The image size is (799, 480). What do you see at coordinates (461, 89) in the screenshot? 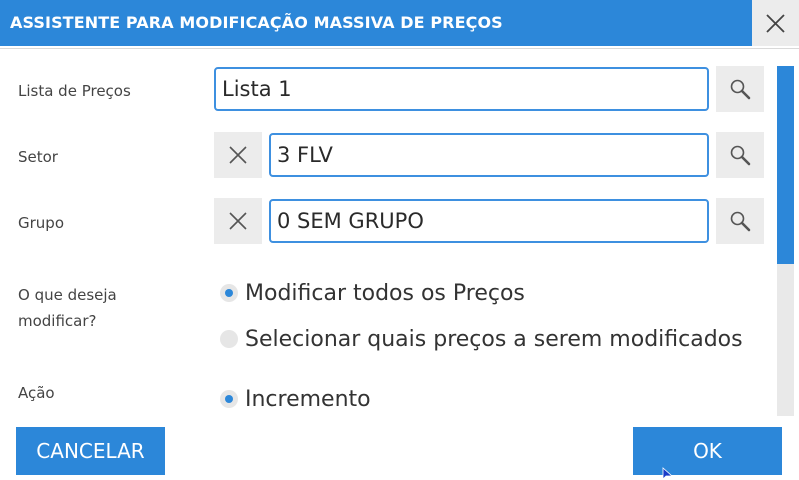
I see `price-list-field: Lista 1` at bounding box center [461, 89].